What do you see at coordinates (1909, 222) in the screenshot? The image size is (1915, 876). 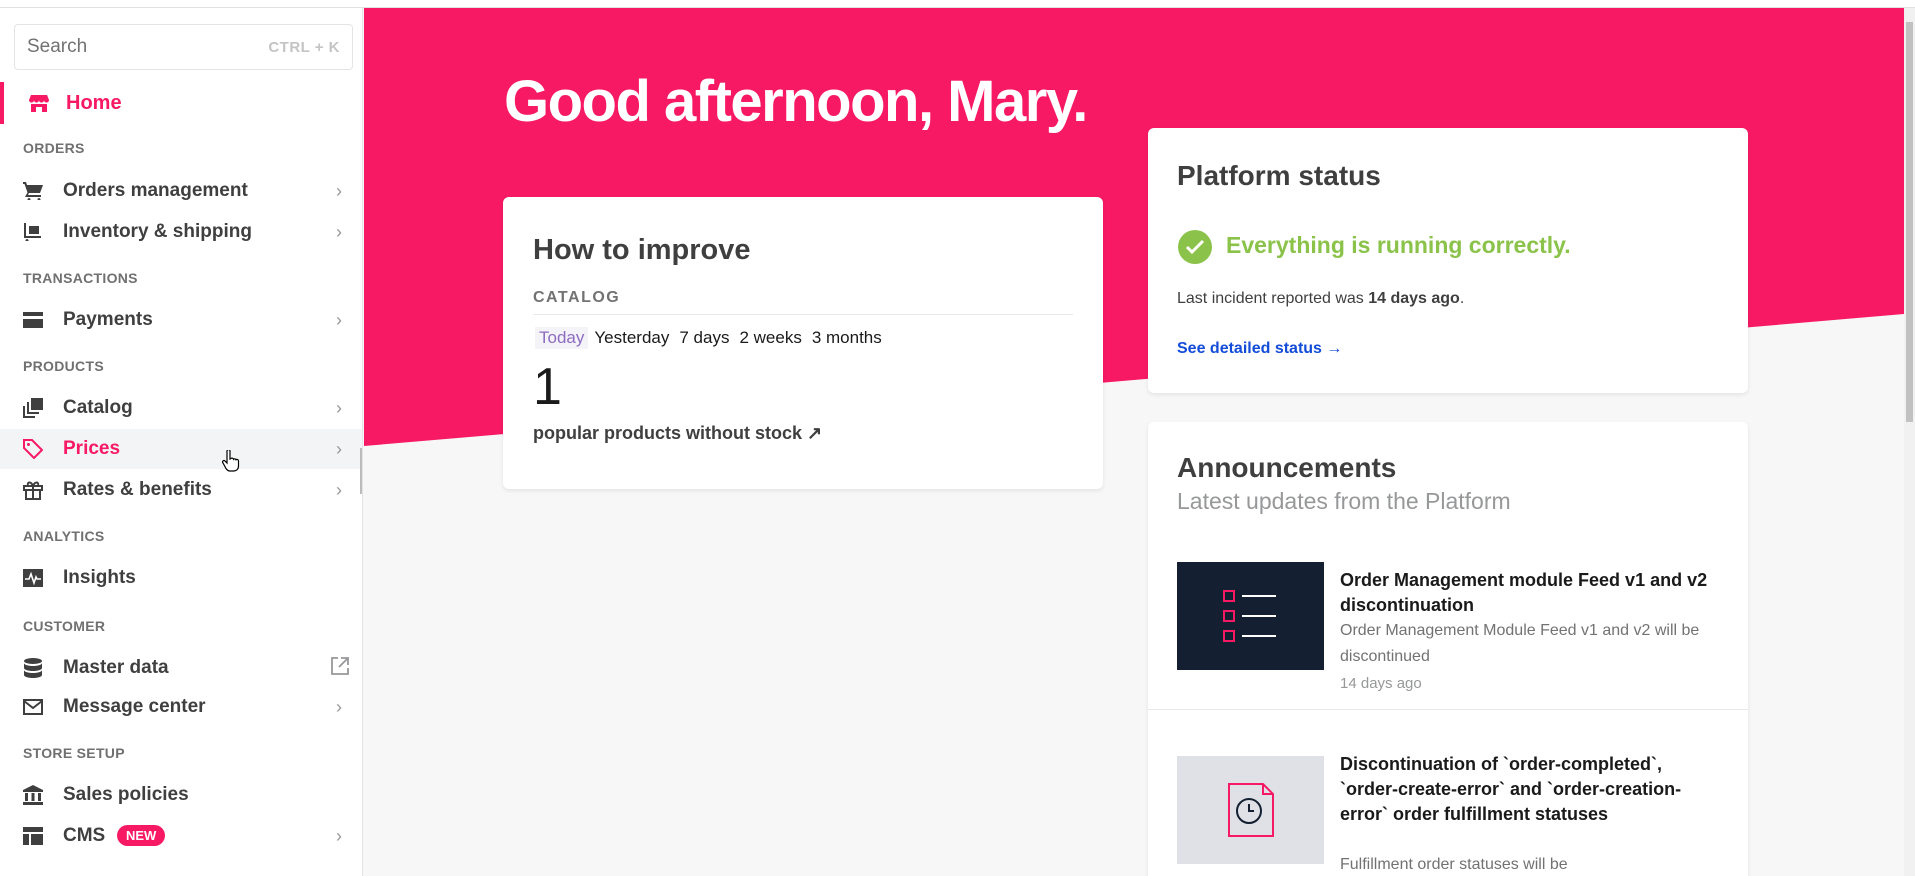 I see `scrollbar-thumb` at bounding box center [1909, 222].